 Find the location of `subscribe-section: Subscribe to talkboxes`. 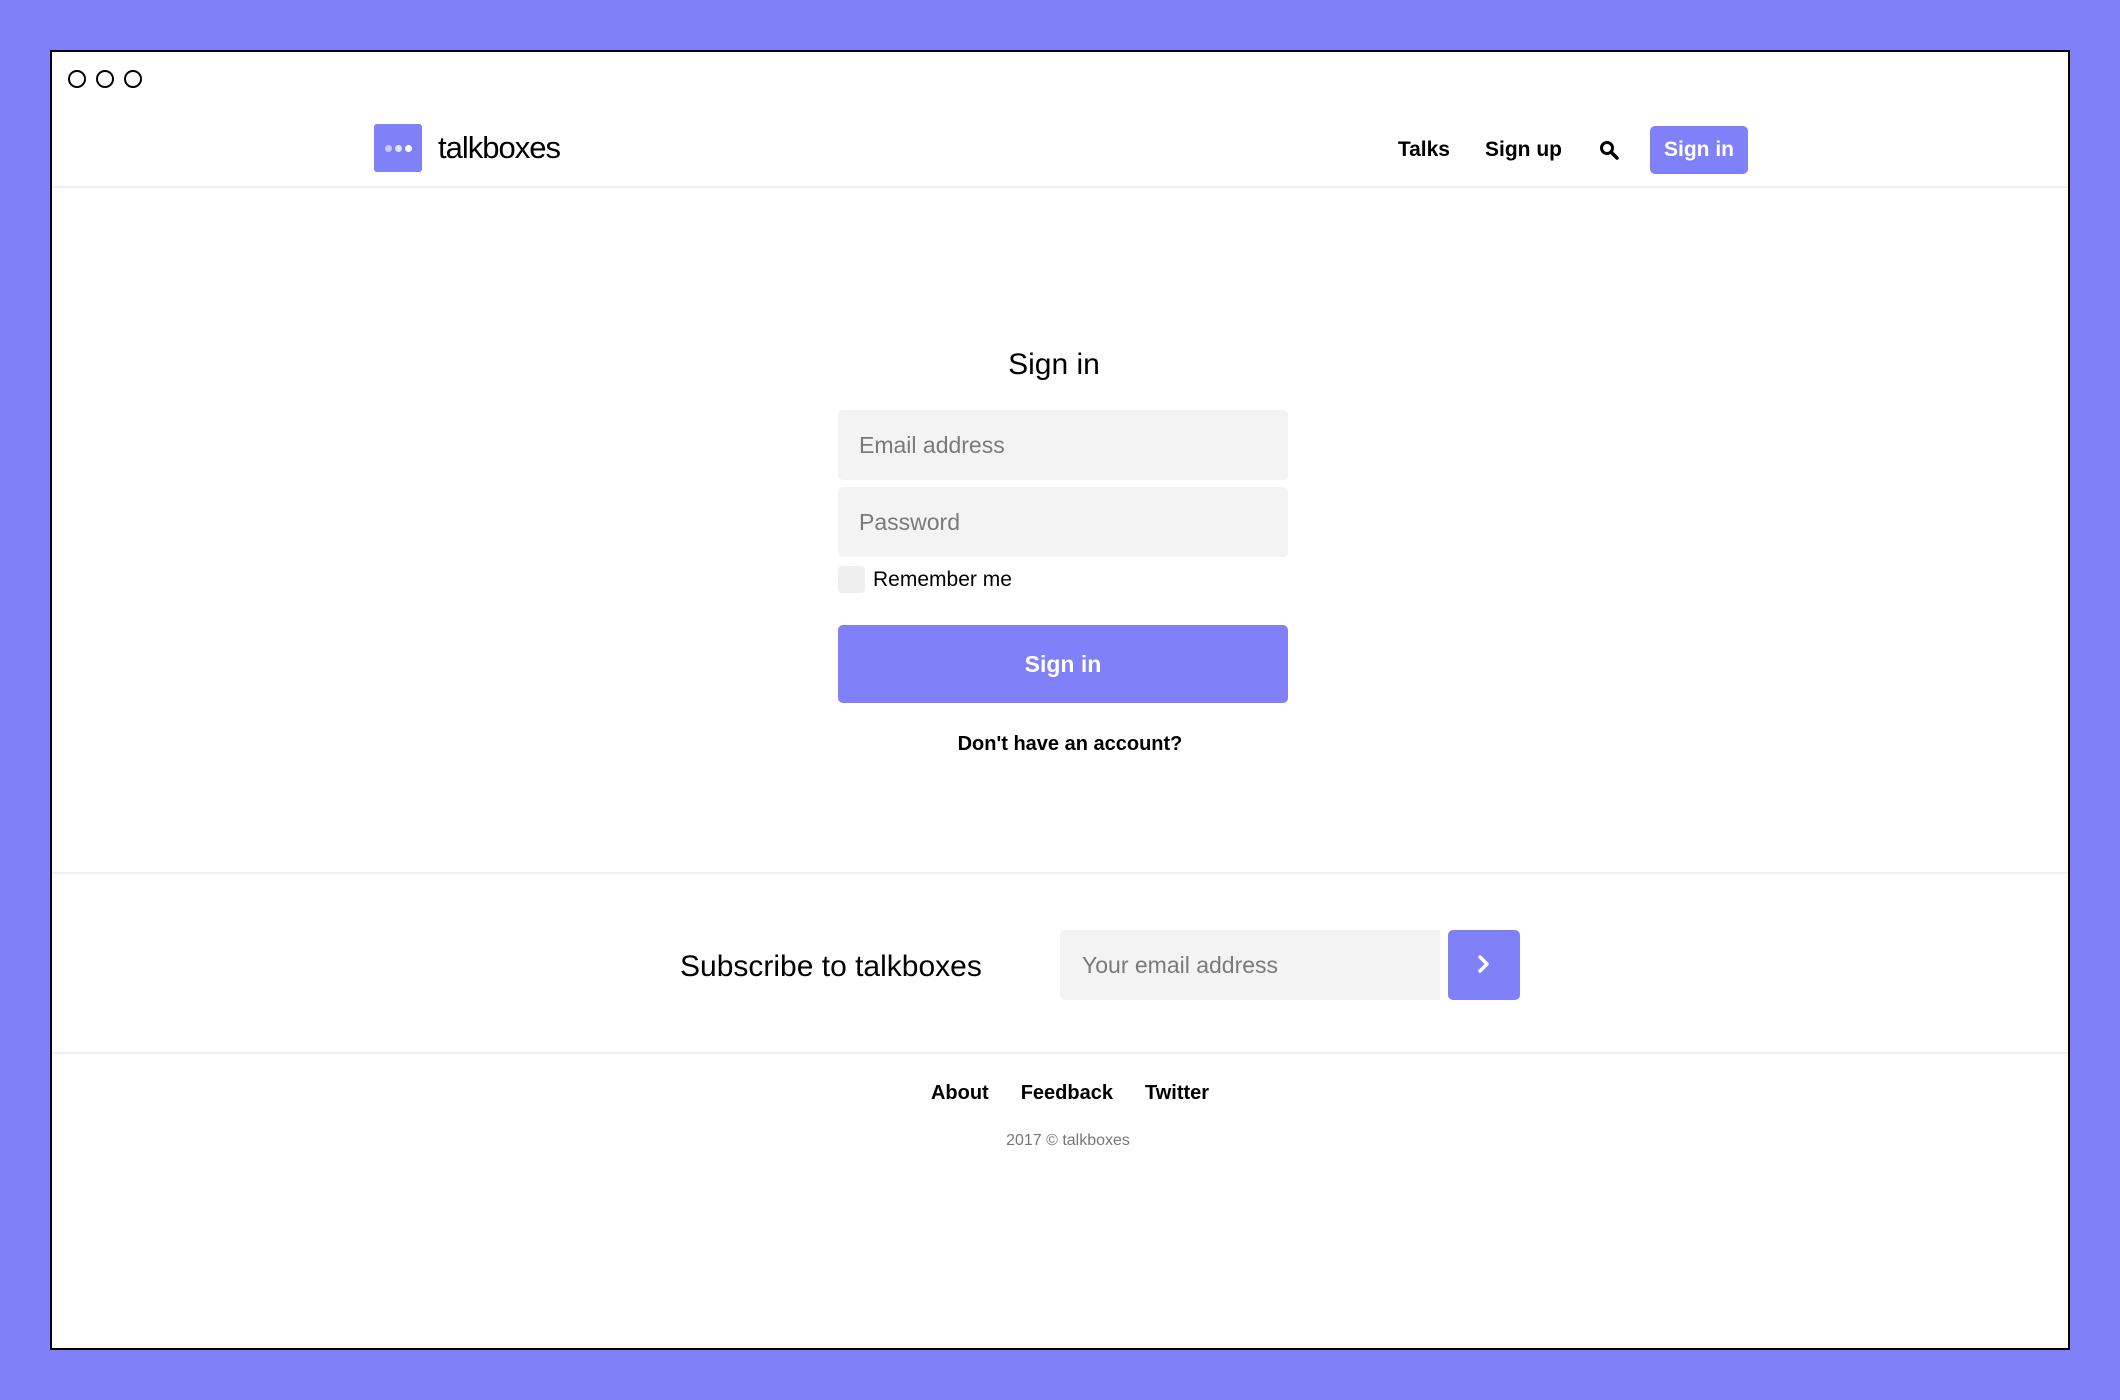

subscribe-section: Subscribe to talkboxes is located at coordinates (1060, 964).